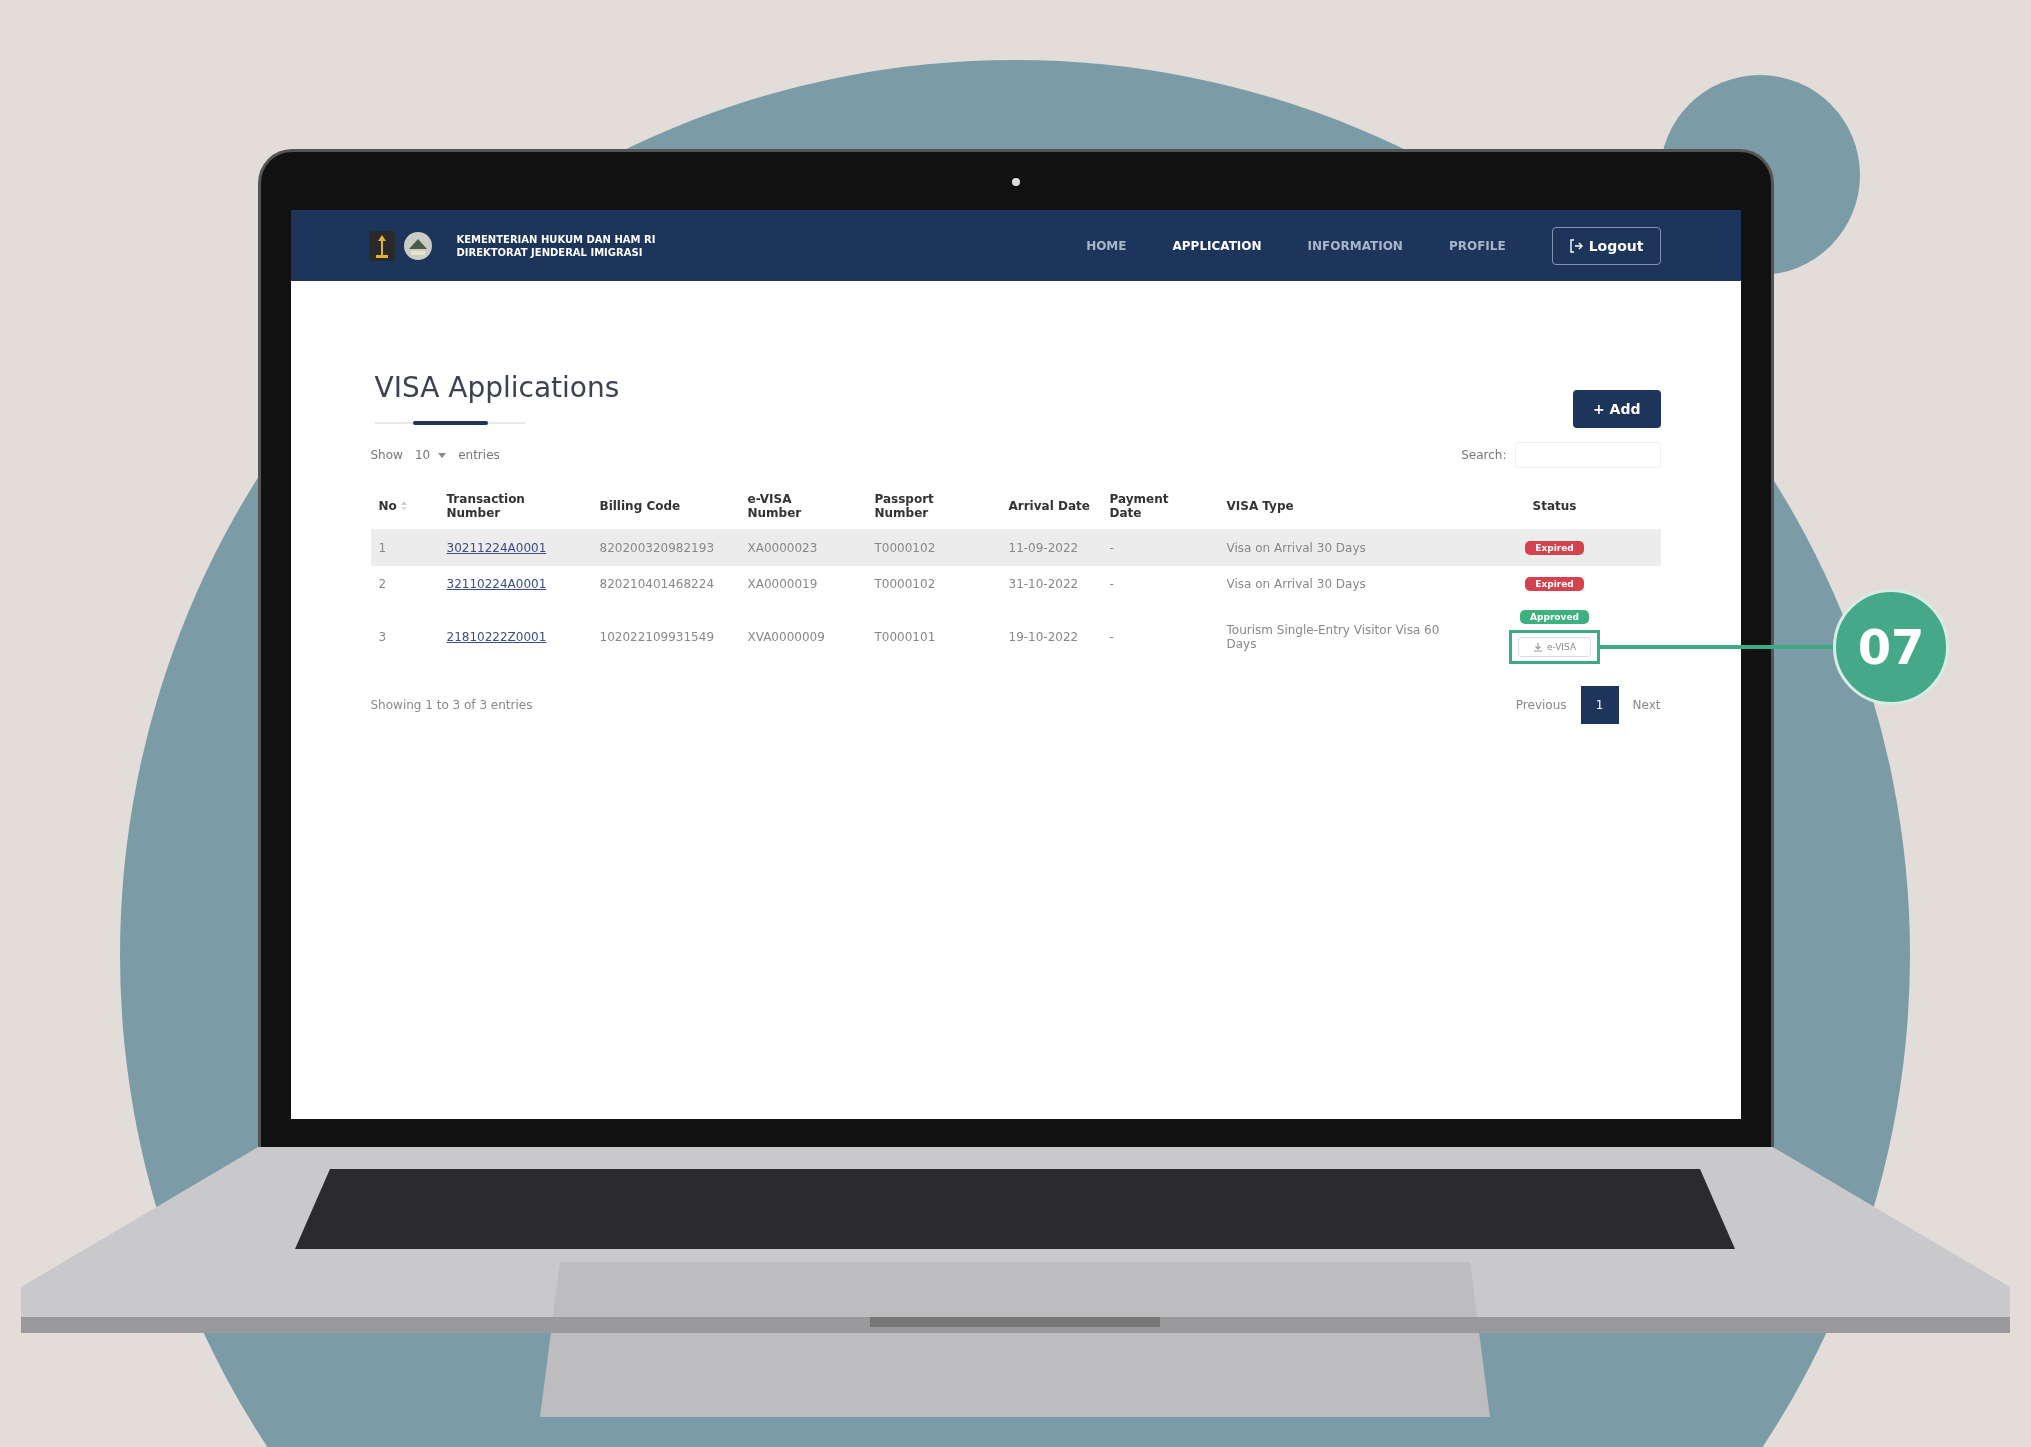 The image size is (2031, 1447). Describe the element at coordinates (1157, 505) in the screenshot. I see `column-header: Payment Date` at that location.